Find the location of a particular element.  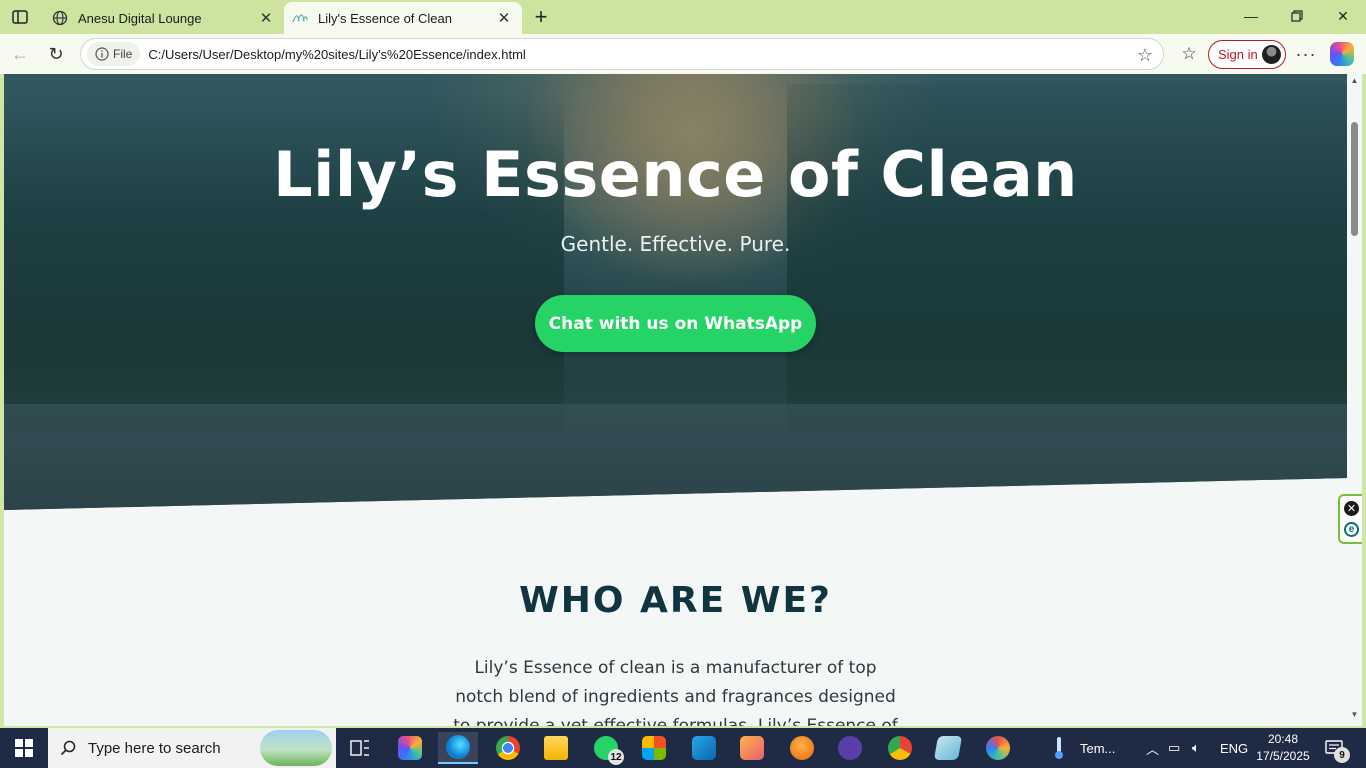

close-window-button: ✕ is located at coordinates (1343, 16).